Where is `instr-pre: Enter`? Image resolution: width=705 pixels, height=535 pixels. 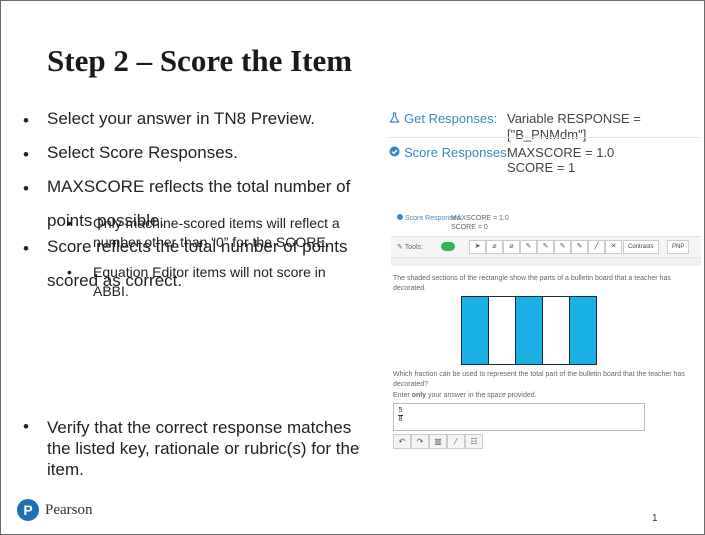 instr-pre: Enter is located at coordinates (402, 395).